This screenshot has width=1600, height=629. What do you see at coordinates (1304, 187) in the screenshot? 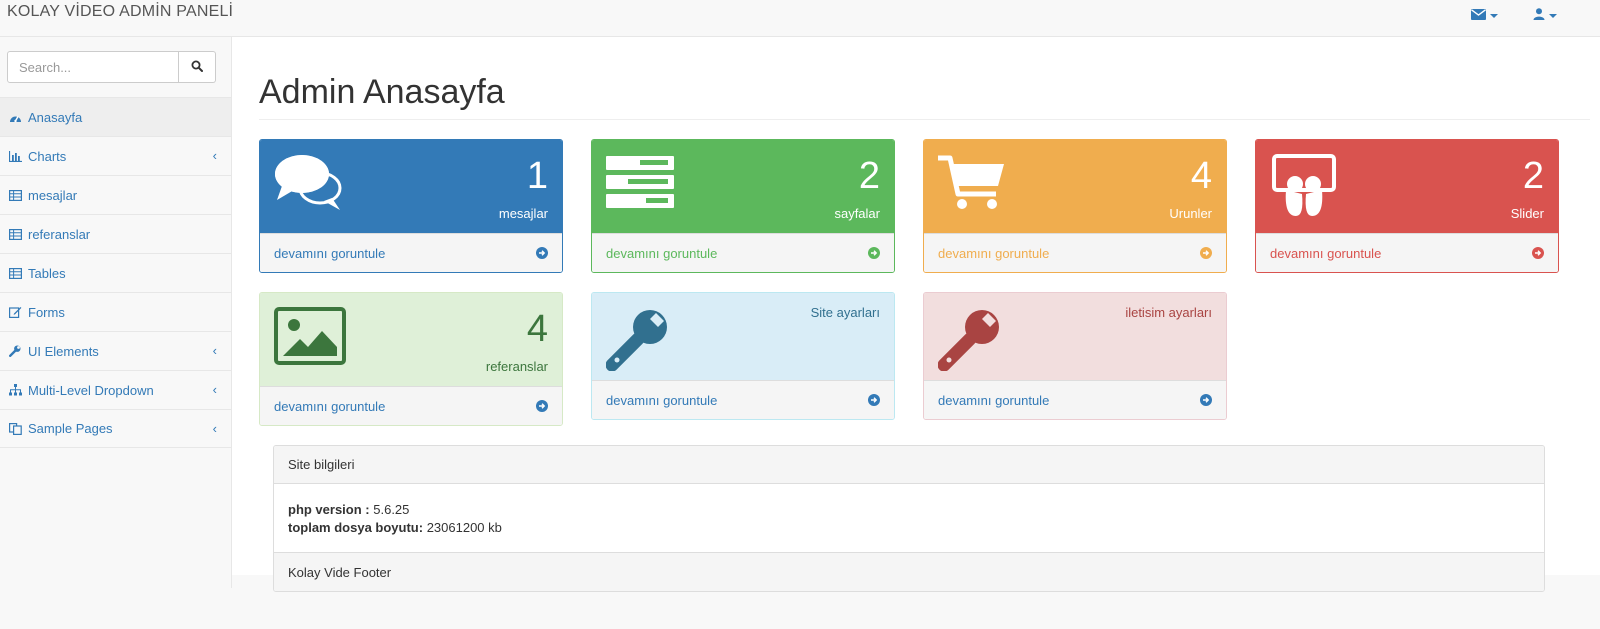
I see `slideshare-icon` at bounding box center [1304, 187].